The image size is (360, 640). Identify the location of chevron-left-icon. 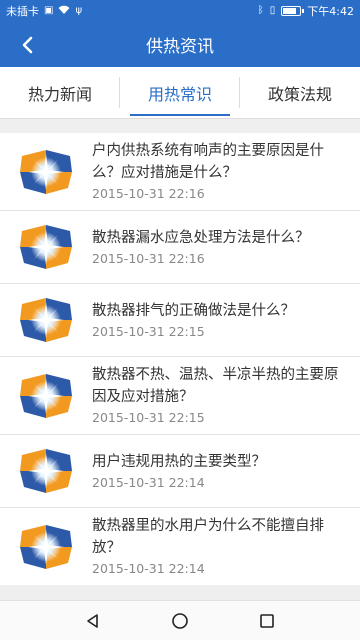
(27, 45).